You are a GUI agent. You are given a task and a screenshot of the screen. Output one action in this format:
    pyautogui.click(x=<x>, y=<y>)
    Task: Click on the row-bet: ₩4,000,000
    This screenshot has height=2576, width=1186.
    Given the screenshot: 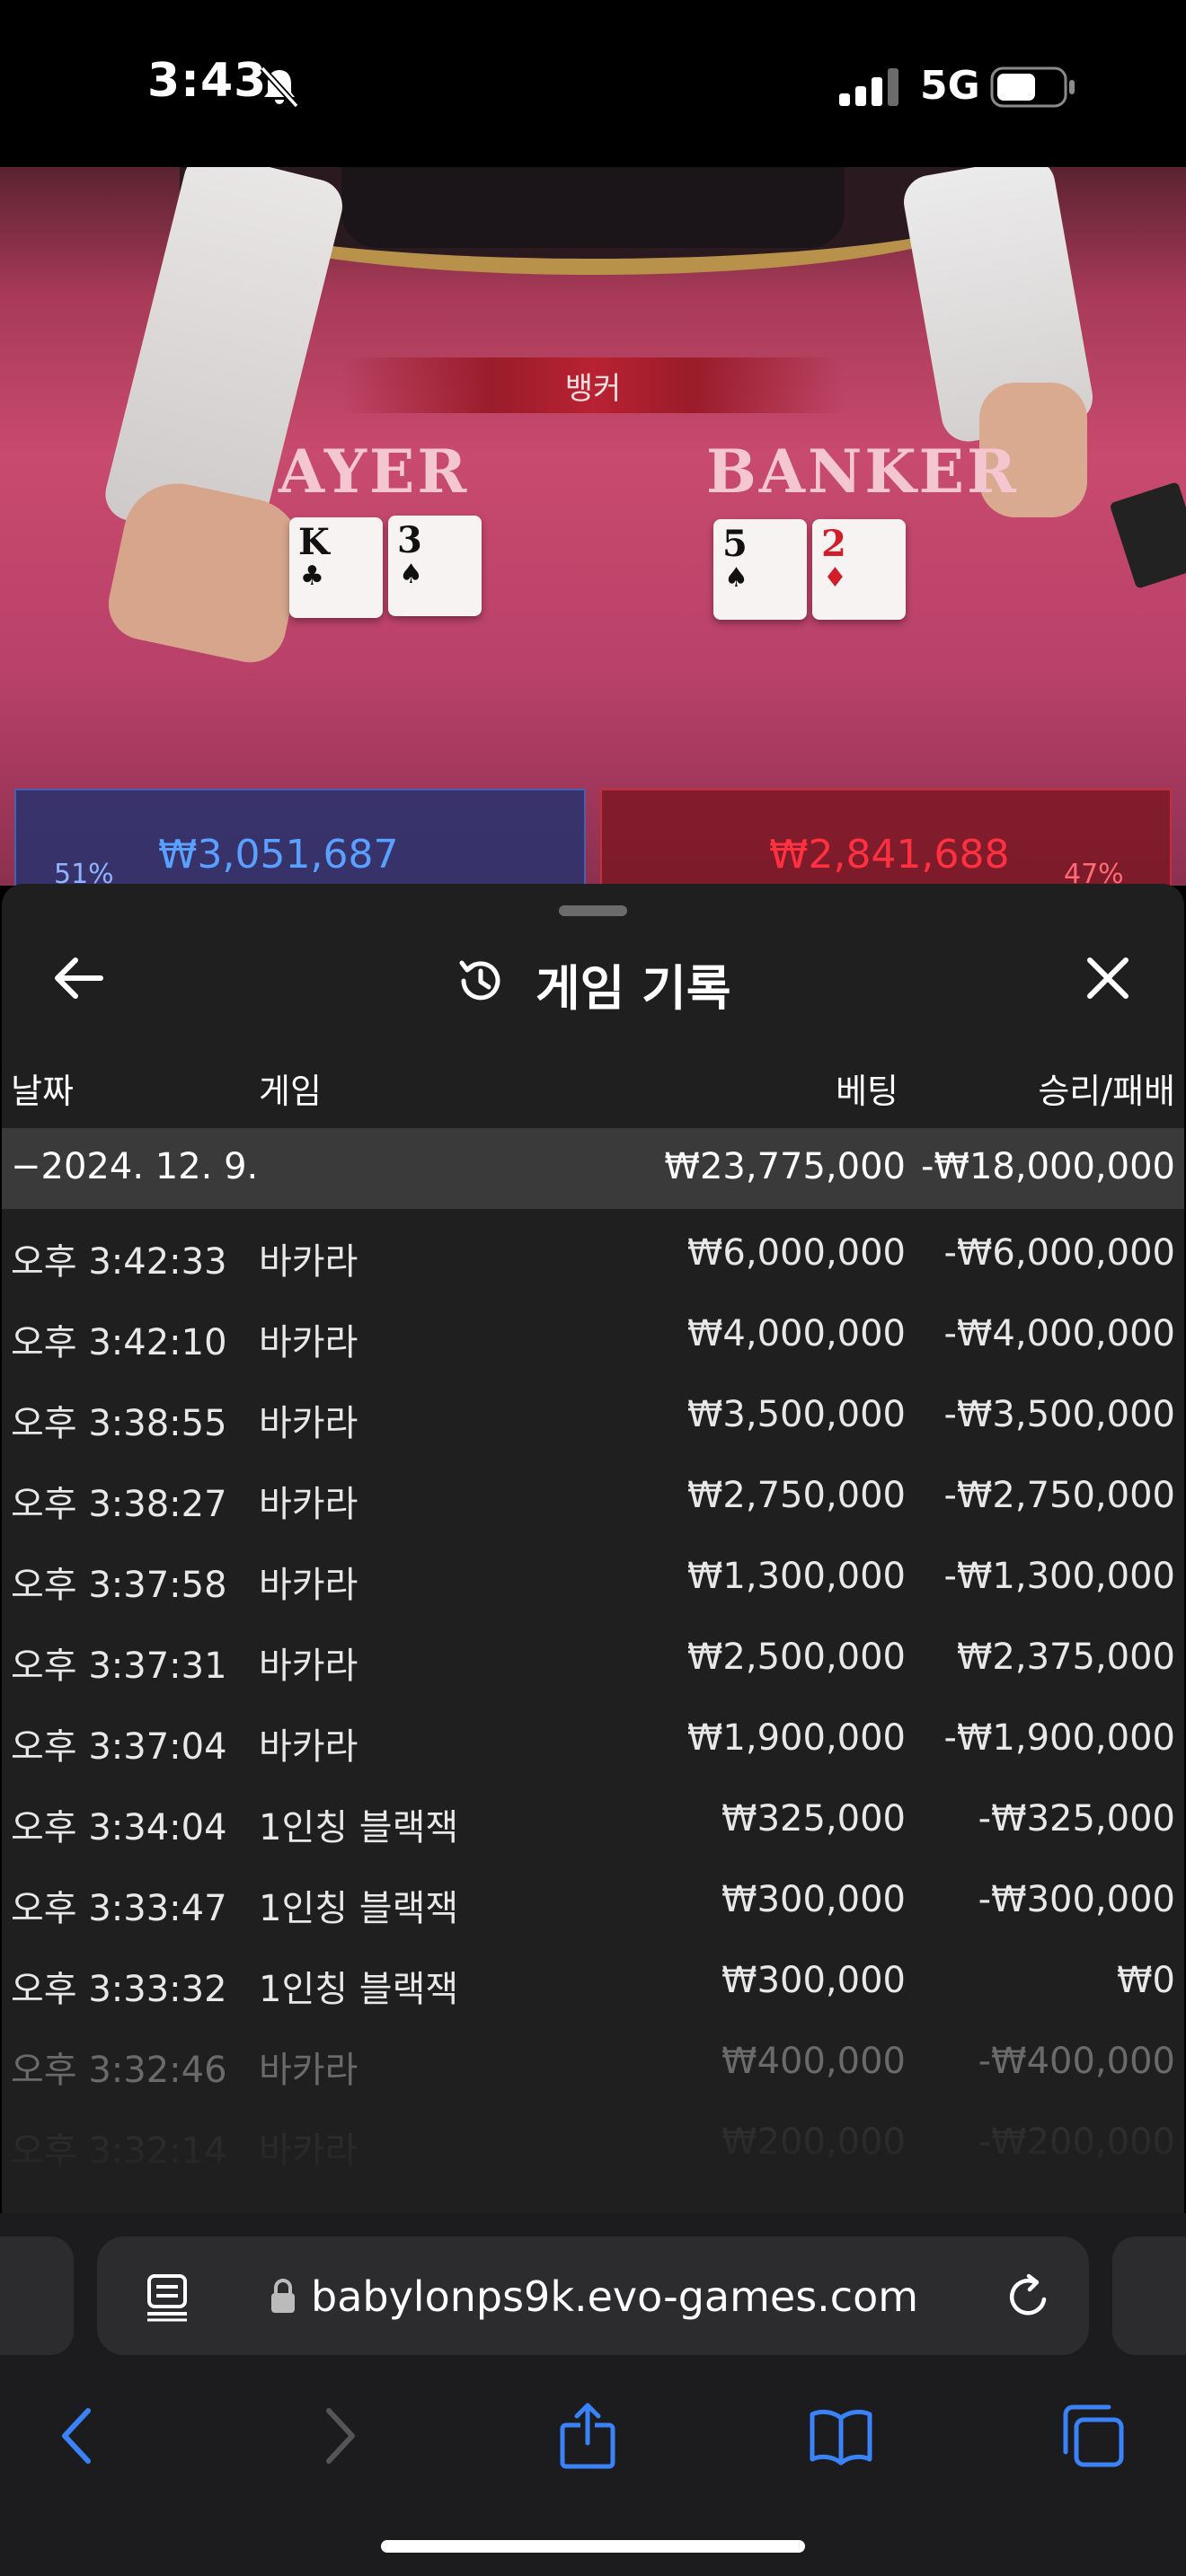 What is the action you would take?
    pyautogui.click(x=796, y=1333)
    